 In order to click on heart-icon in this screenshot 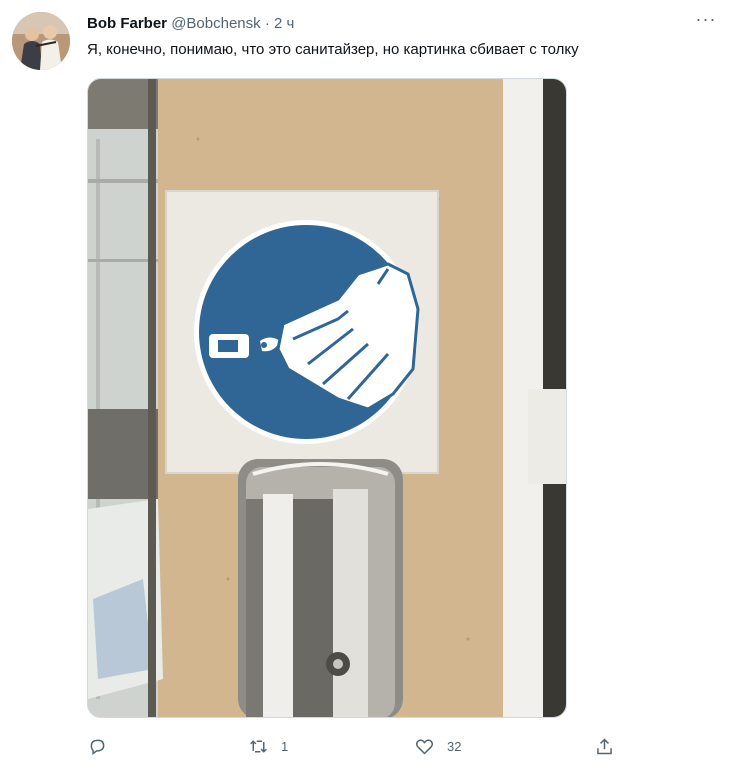, I will do `click(424, 746)`.